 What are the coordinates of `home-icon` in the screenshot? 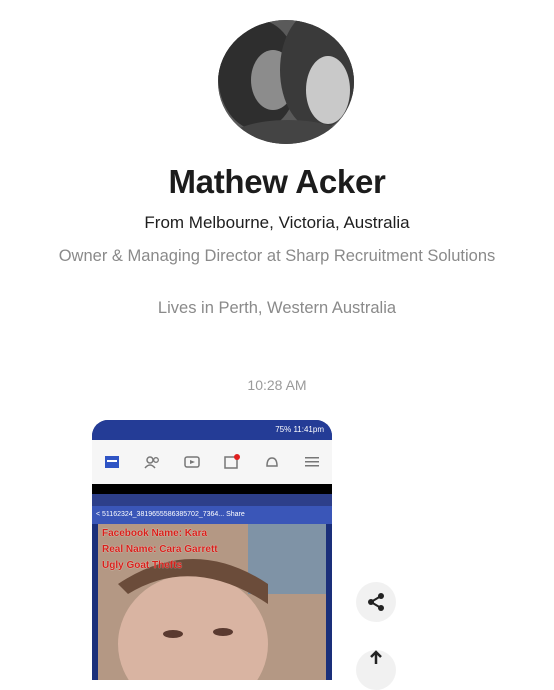 It's located at (112, 462).